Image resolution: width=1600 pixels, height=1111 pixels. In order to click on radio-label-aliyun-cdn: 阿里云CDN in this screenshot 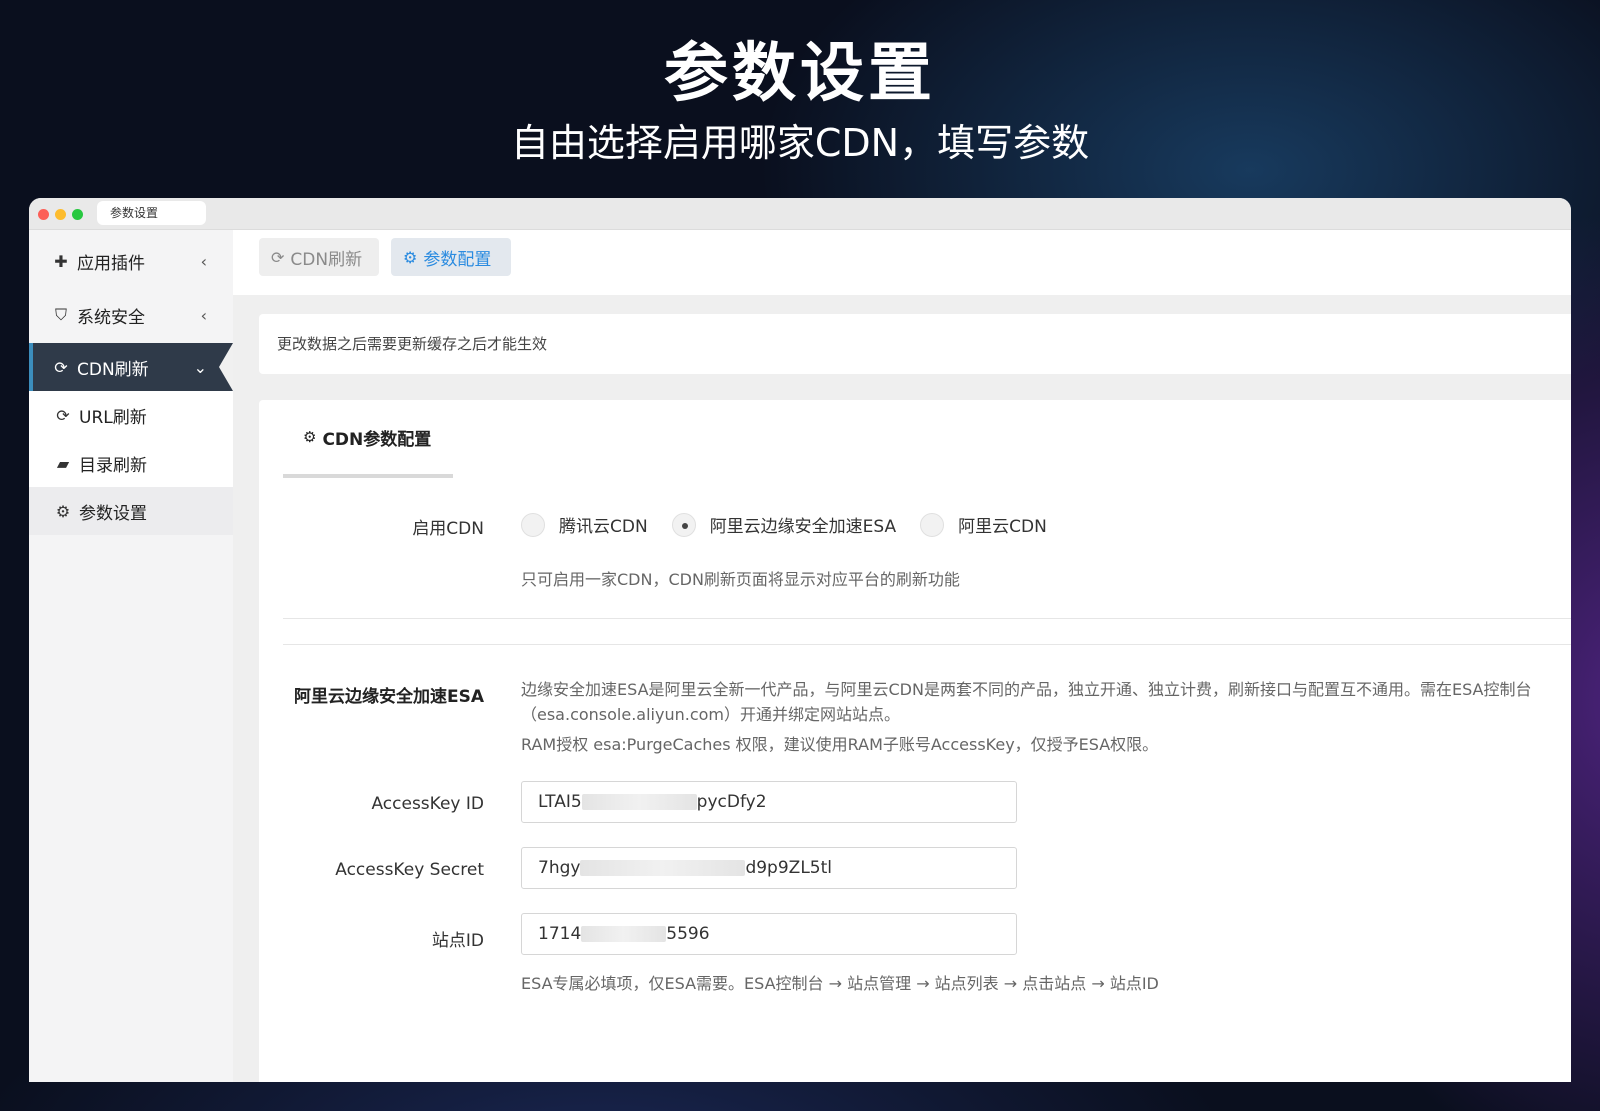, I will do `click(1002, 524)`.